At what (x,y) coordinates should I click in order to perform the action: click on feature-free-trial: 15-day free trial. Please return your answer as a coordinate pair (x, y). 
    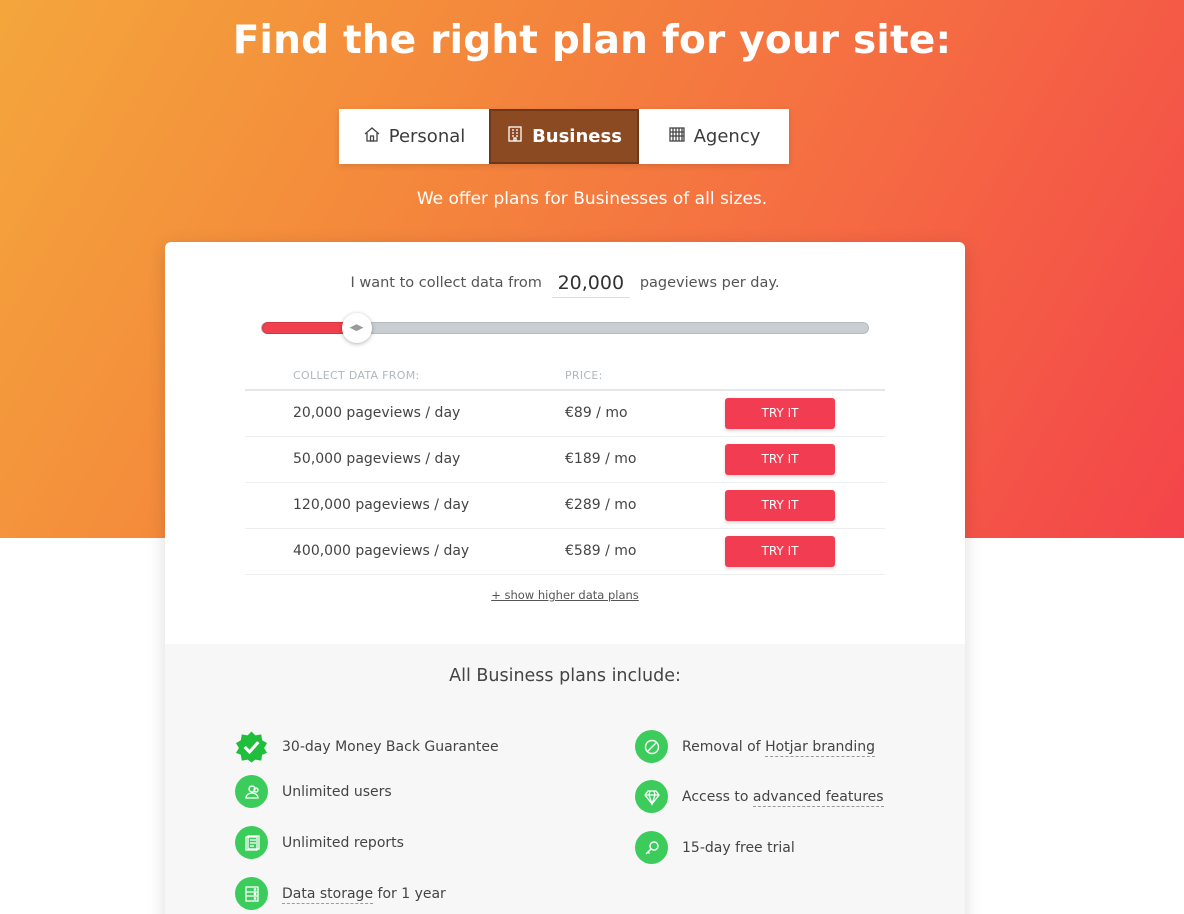
    Looking at the image, I should click on (715, 847).